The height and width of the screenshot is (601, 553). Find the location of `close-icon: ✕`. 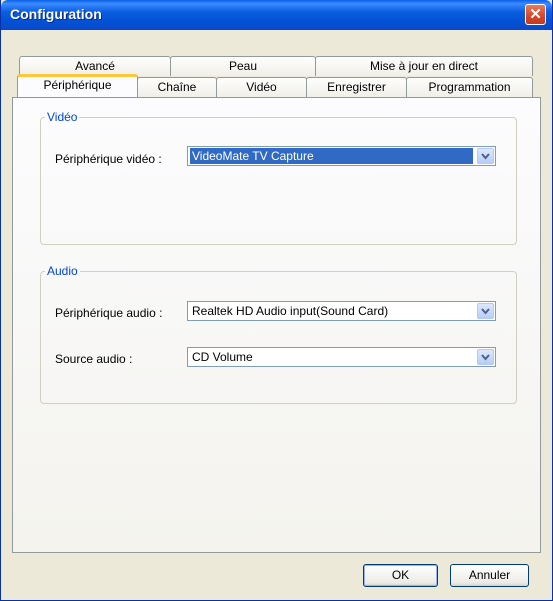

close-icon: ✕ is located at coordinates (535, 14).